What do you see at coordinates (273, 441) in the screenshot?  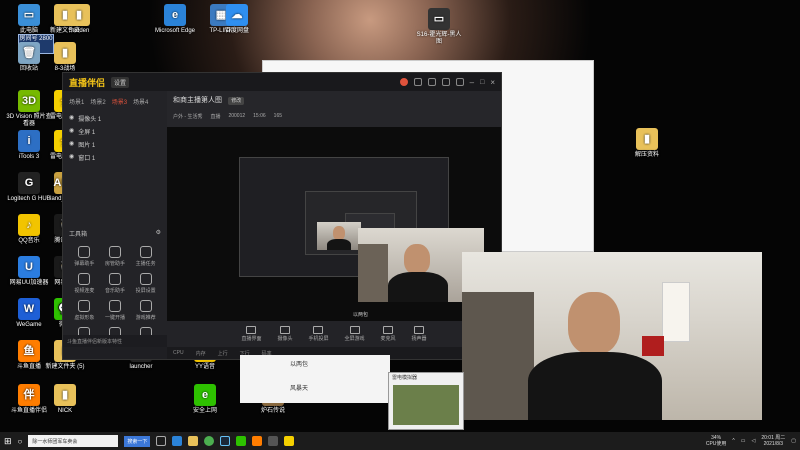 I see `app-taskbar-icon` at bounding box center [273, 441].